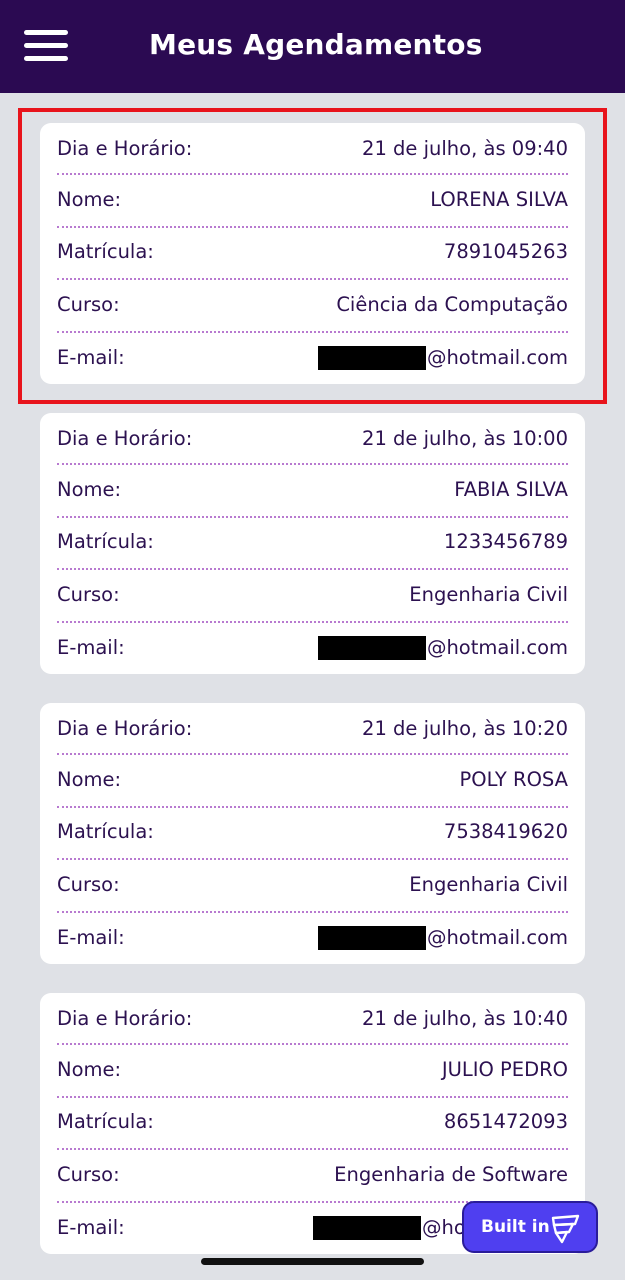  I want to click on datetime-value: 21 de julho, às 10:40, so click(465, 1018).